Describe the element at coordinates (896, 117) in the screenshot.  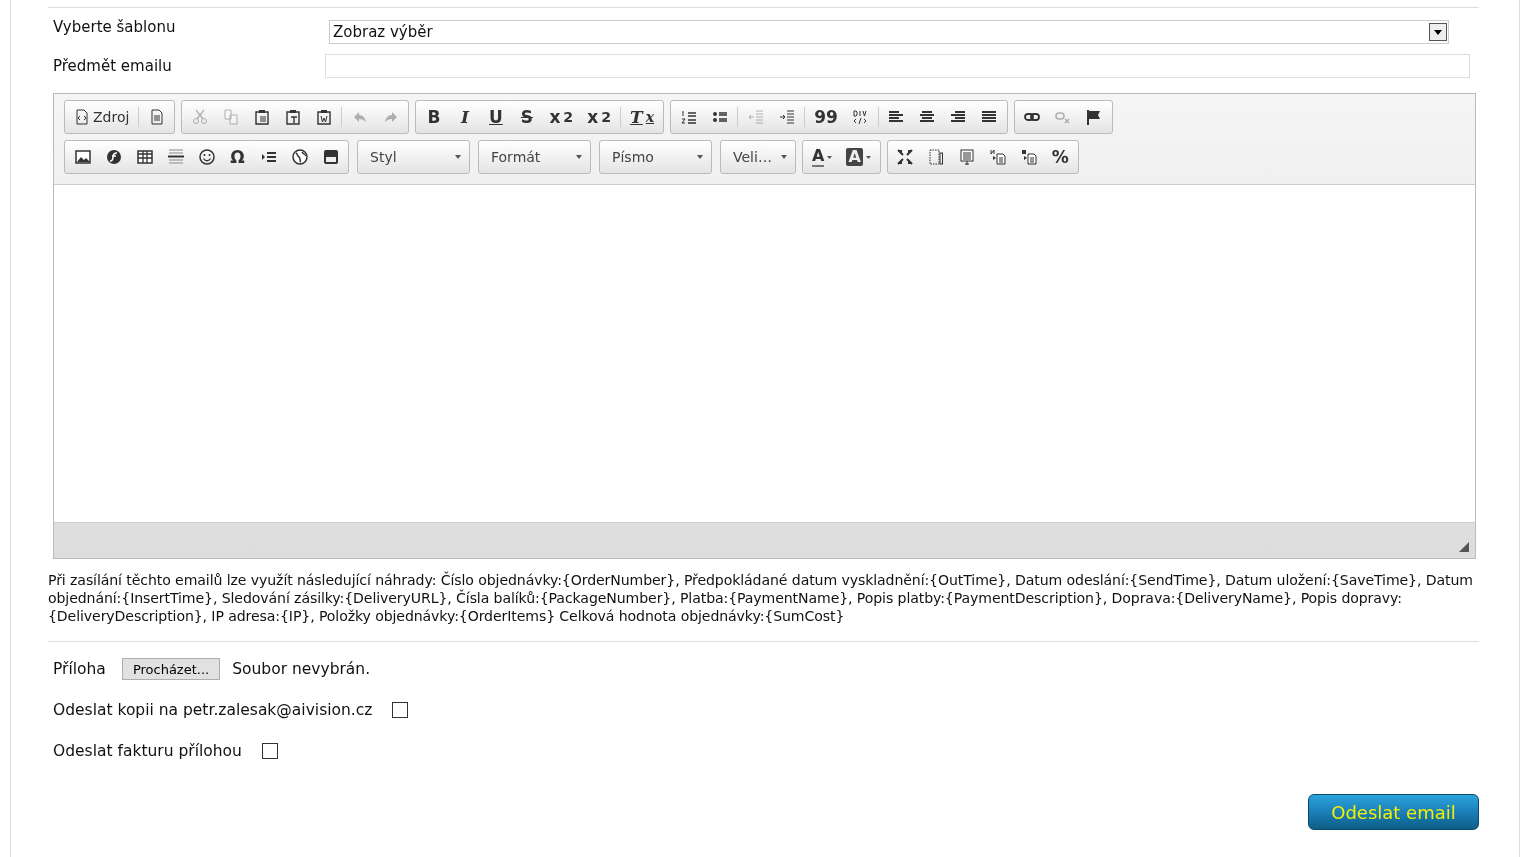
I see `align-left-icon` at that location.